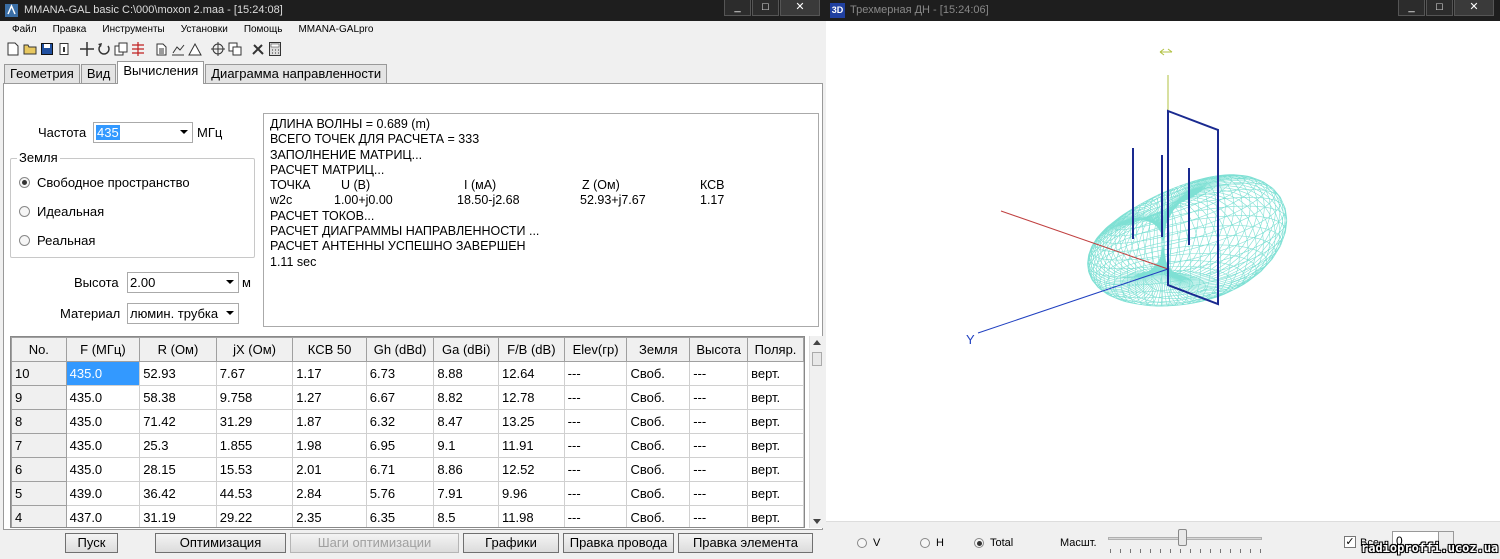 This screenshot has width=1500, height=559. Describe the element at coordinates (183, 313) in the screenshot. I see `material-combo: люмин. трубка` at that location.